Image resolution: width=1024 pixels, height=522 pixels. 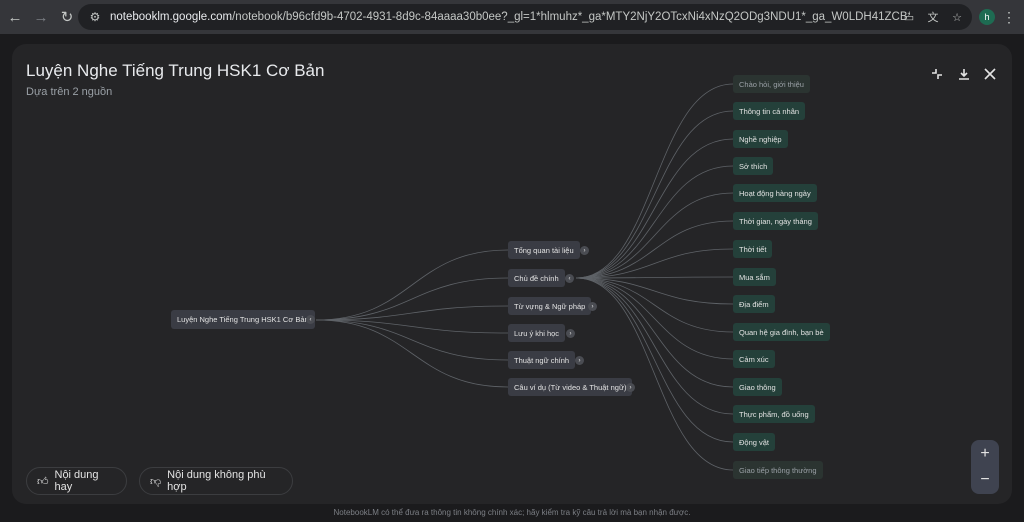 I want to click on bad-content-label: Nội dung không phù hợp, so click(x=216, y=481).